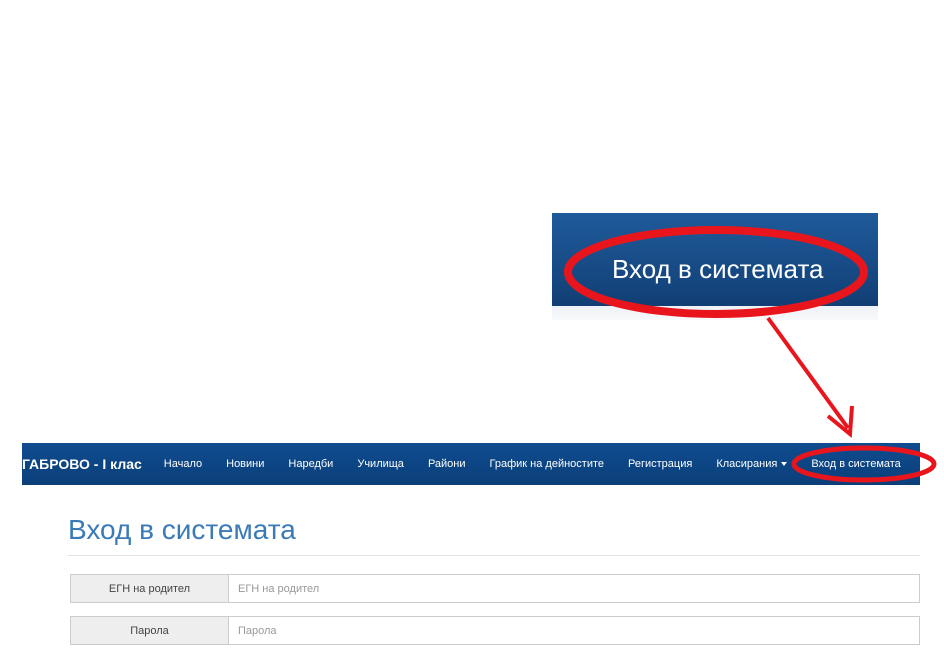  I want to click on annotation-arrow-line, so click(808, 373).